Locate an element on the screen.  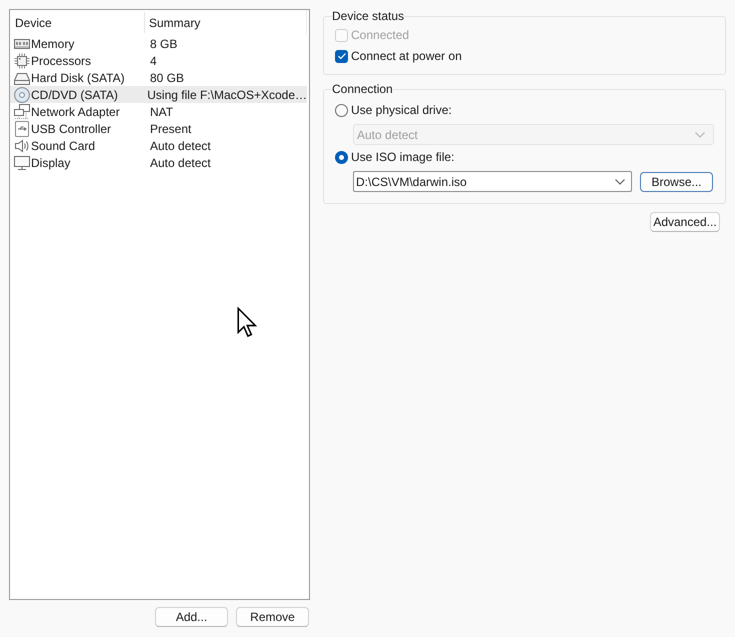
device-summary: NAT is located at coordinates (162, 111).